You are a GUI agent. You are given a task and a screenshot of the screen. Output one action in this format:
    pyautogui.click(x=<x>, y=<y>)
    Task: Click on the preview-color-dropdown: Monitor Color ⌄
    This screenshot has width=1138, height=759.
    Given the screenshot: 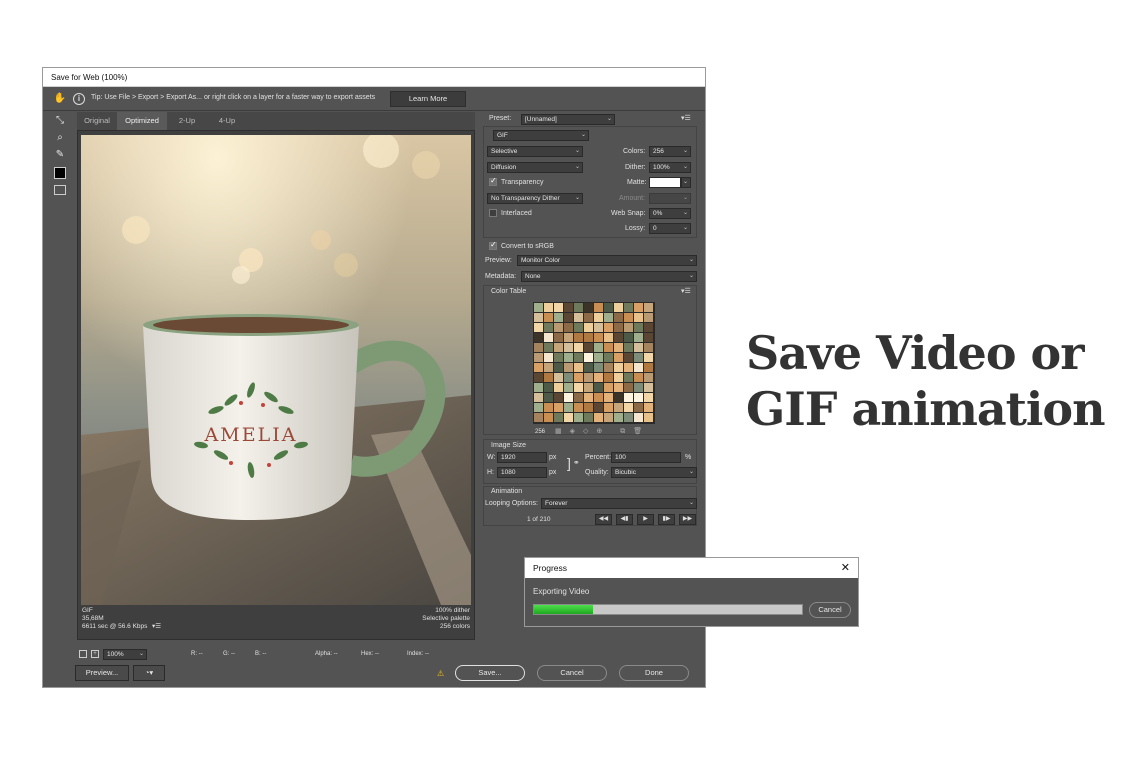 What is the action you would take?
    pyautogui.click(x=607, y=260)
    